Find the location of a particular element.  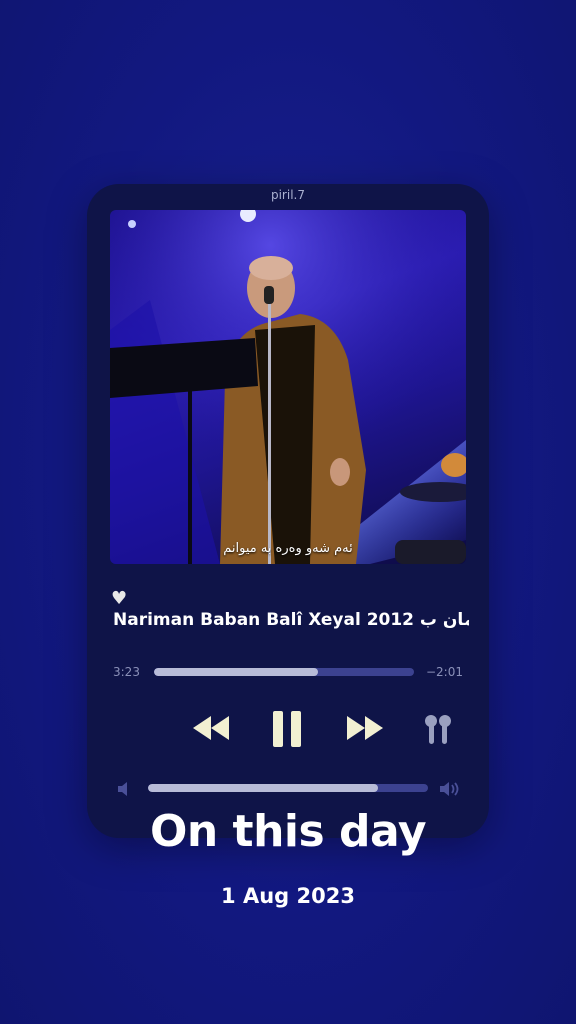

volume-slider is located at coordinates (288, 788).